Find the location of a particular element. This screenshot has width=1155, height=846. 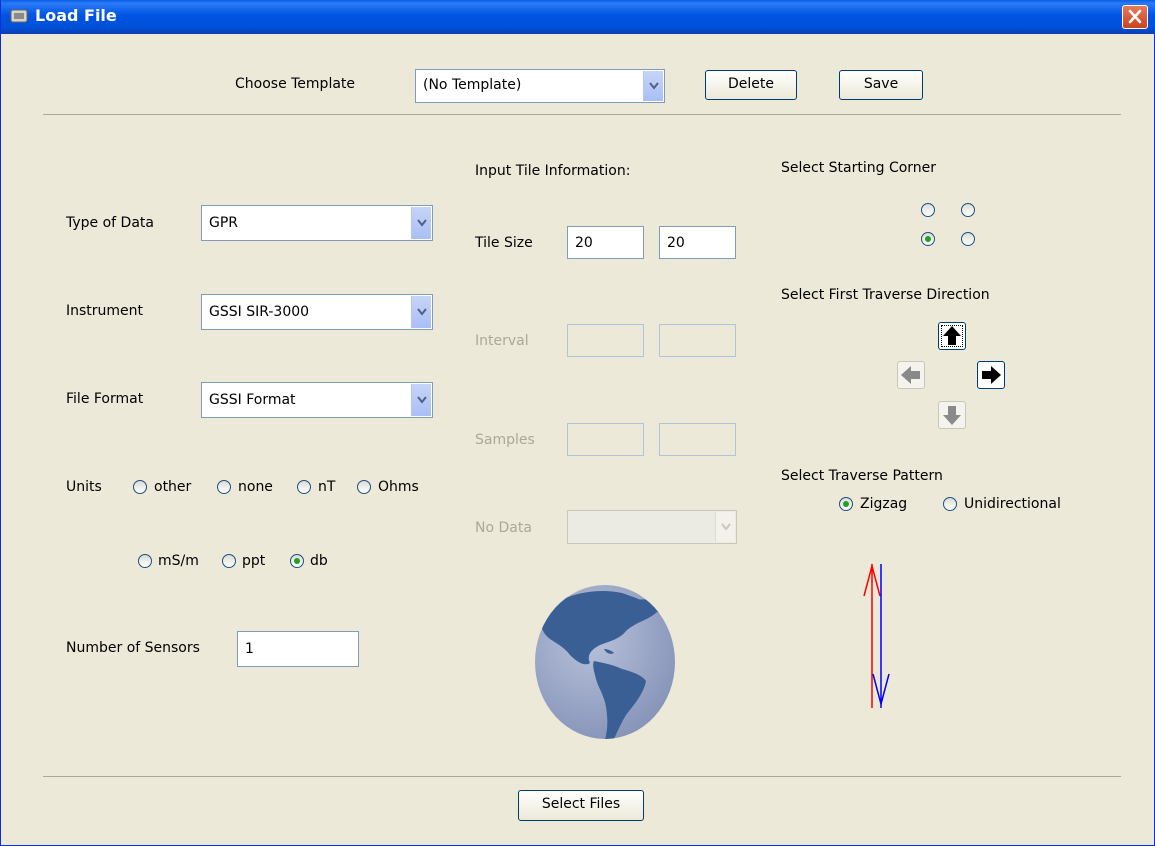

arrow-right-icon is located at coordinates (991, 375).